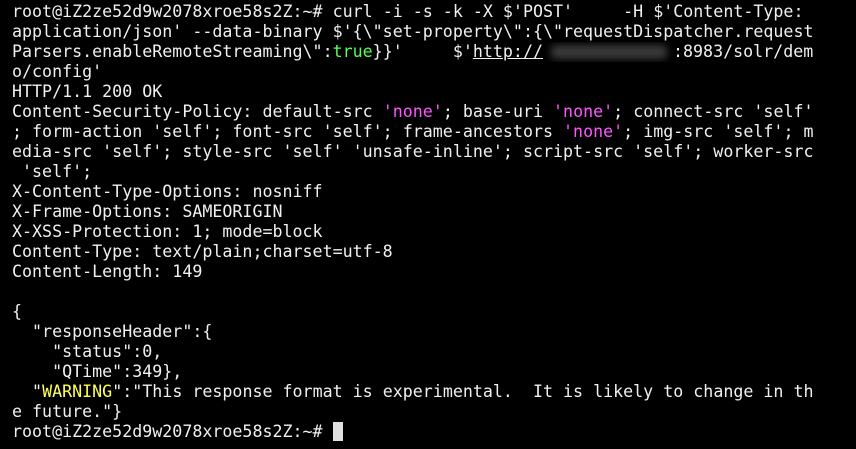 This screenshot has width=856, height=449. What do you see at coordinates (713, 111) in the screenshot?
I see `csp-text: ; connect-src 'self'` at bounding box center [713, 111].